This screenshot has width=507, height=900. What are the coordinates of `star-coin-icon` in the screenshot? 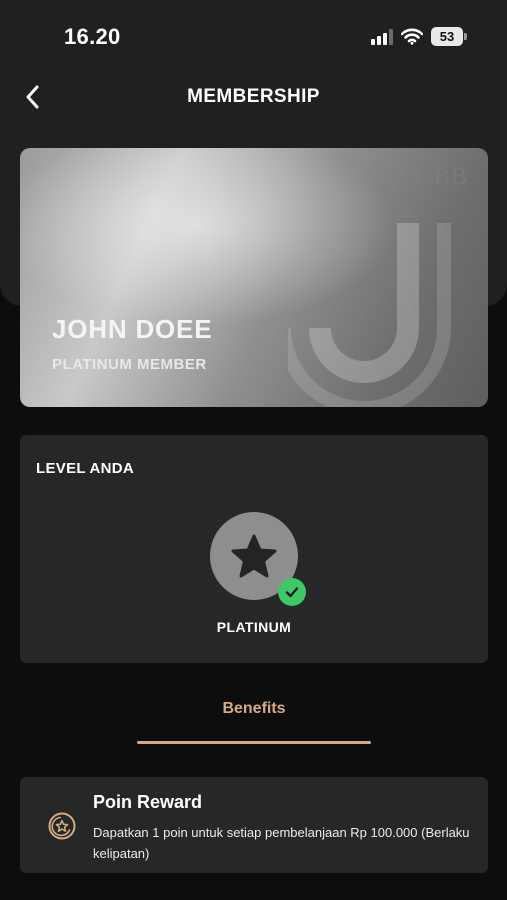 It's located at (62, 826).